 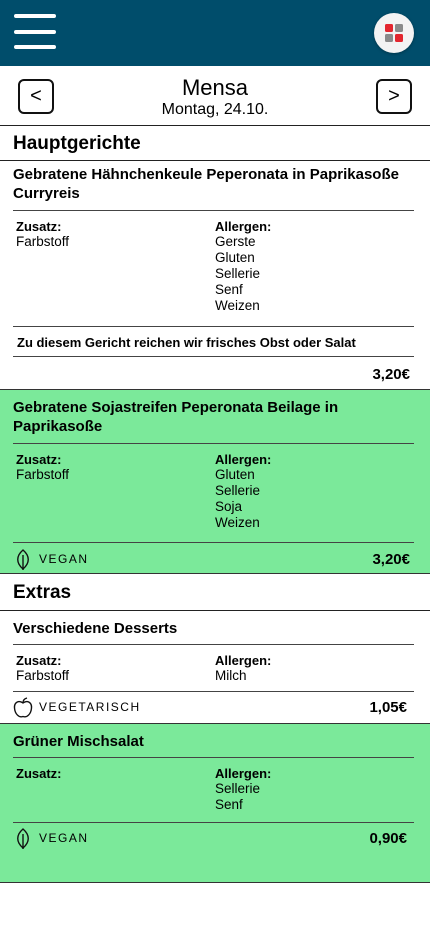 I want to click on date-navigation: < Mensa Montag, 24.10. >, so click(x=215, y=96).